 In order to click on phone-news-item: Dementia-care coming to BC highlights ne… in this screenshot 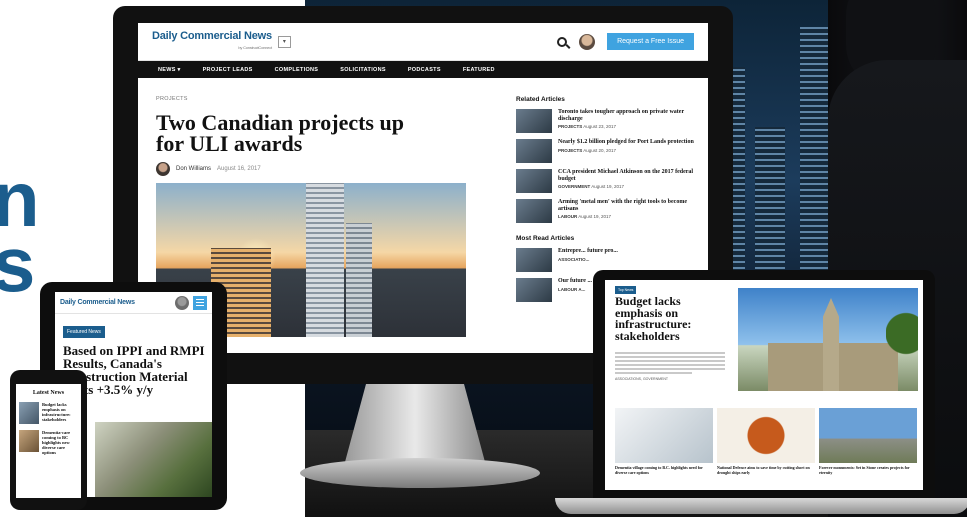, I will do `click(48, 442)`.